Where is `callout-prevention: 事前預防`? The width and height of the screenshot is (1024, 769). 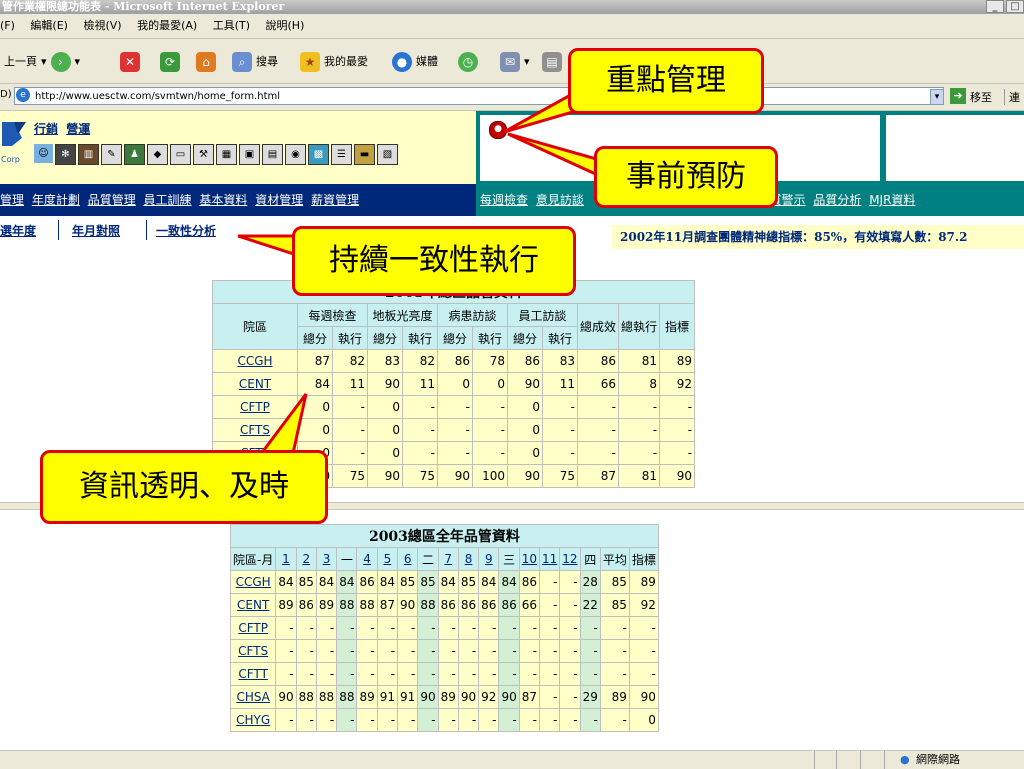 callout-prevention: 事前預防 is located at coordinates (686, 177).